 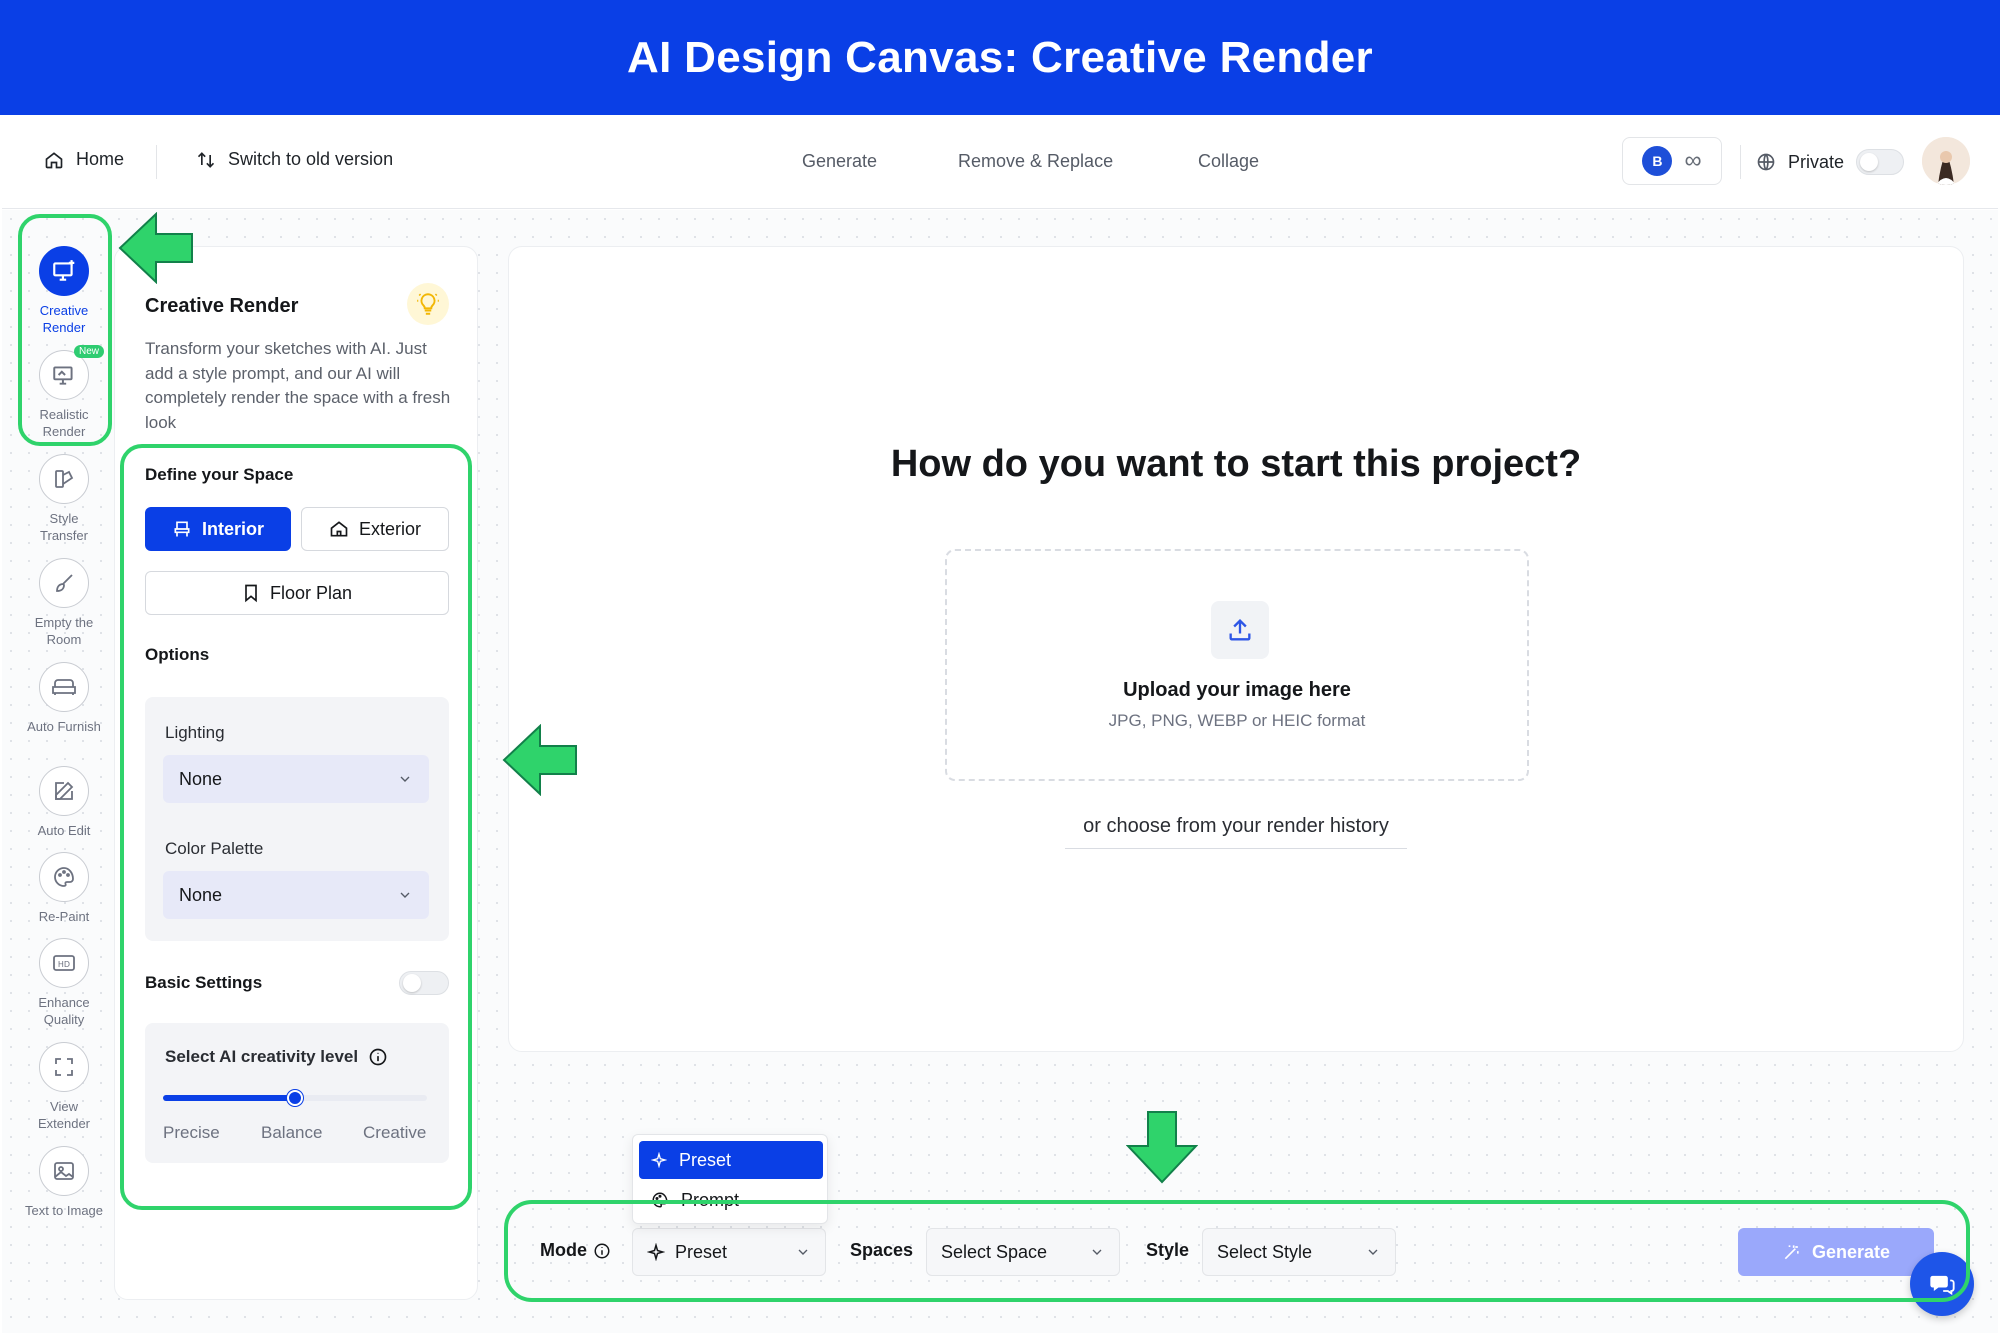 I want to click on tab-collage: Collage, so click(x=1228, y=161).